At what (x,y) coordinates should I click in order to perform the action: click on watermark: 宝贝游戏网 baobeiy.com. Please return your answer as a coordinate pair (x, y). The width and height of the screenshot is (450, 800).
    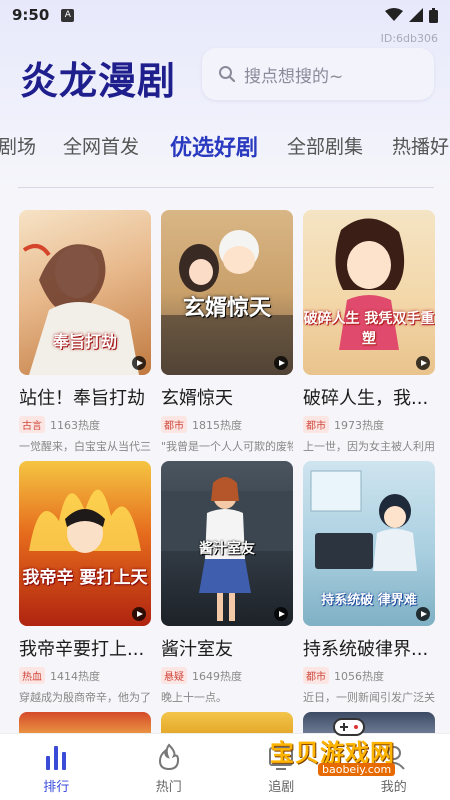
    Looking at the image, I should click on (350, 751).